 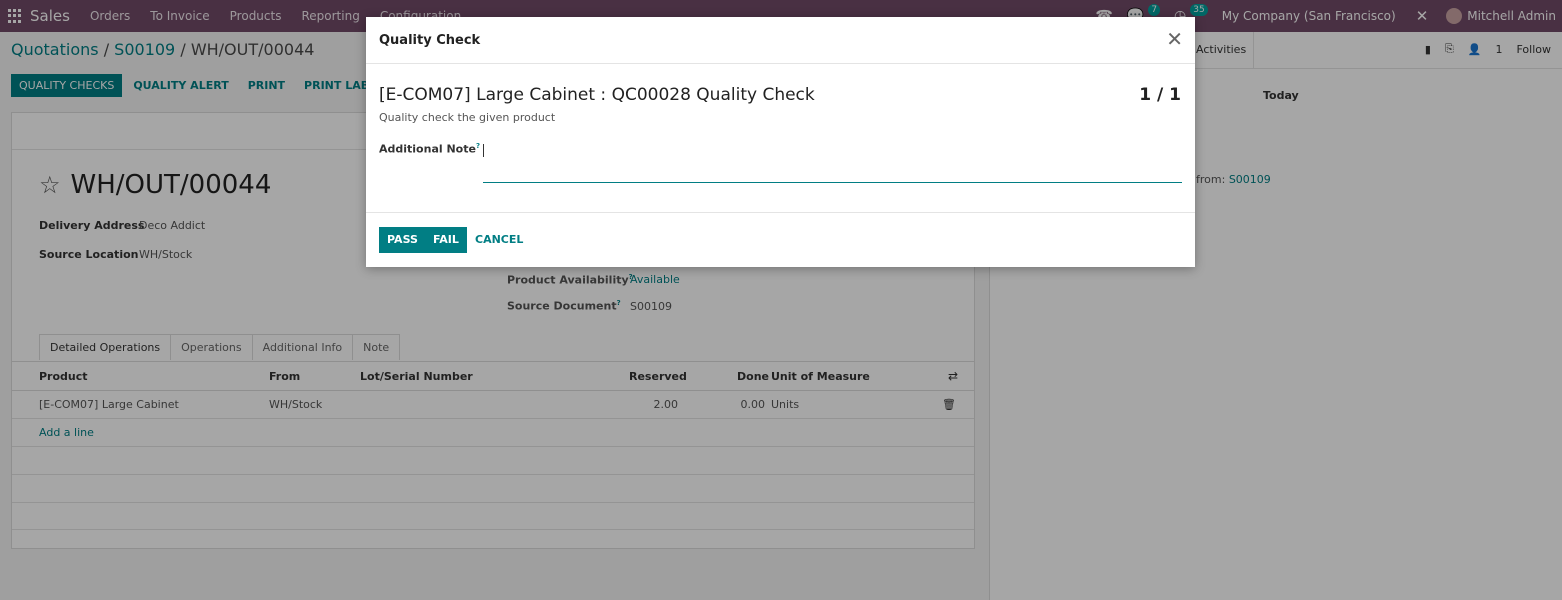 What do you see at coordinates (780, 40) in the screenshot?
I see `dialog-header: Quality Check ✕` at bounding box center [780, 40].